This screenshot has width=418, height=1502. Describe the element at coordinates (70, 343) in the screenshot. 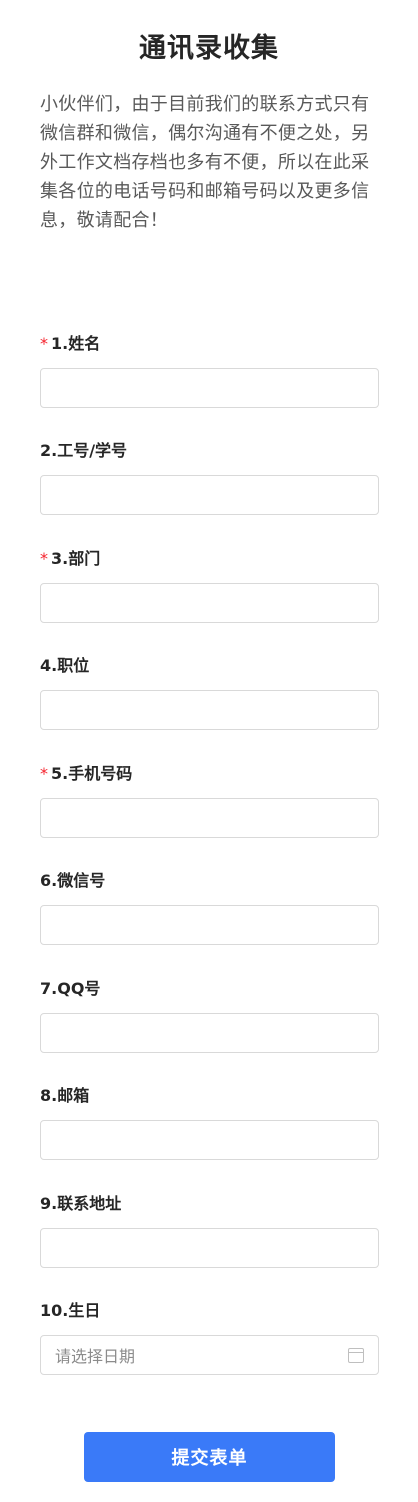

I see `field-label: * 1.姓名` at that location.